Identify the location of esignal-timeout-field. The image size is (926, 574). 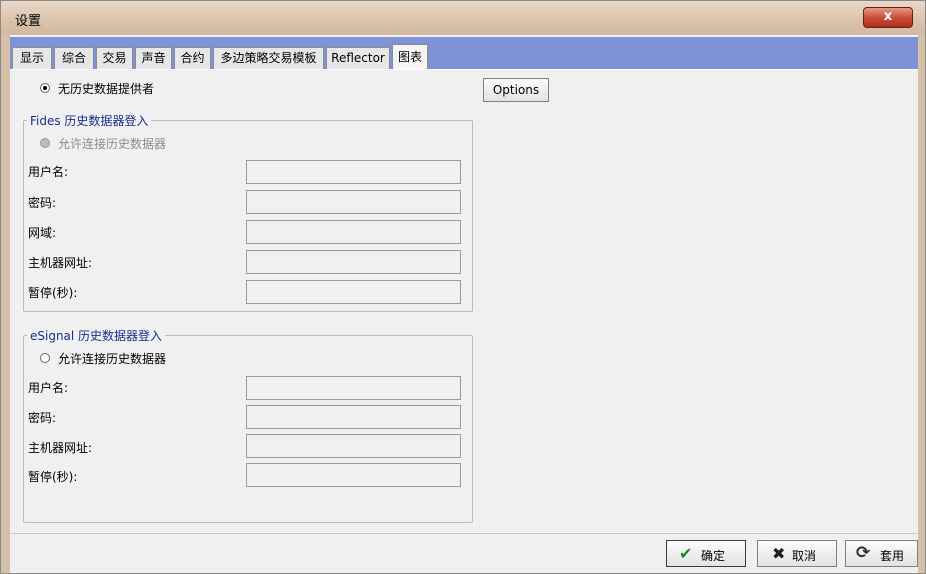
(353, 475).